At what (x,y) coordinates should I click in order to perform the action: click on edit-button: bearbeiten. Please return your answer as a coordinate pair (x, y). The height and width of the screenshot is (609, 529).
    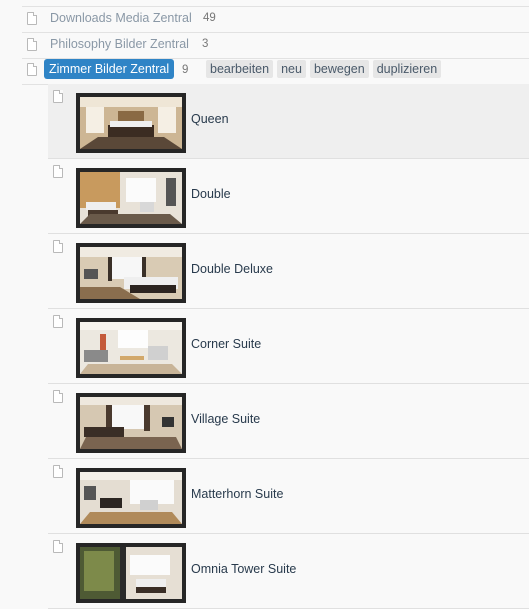
    Looking at the image, I should click on (240, 69).